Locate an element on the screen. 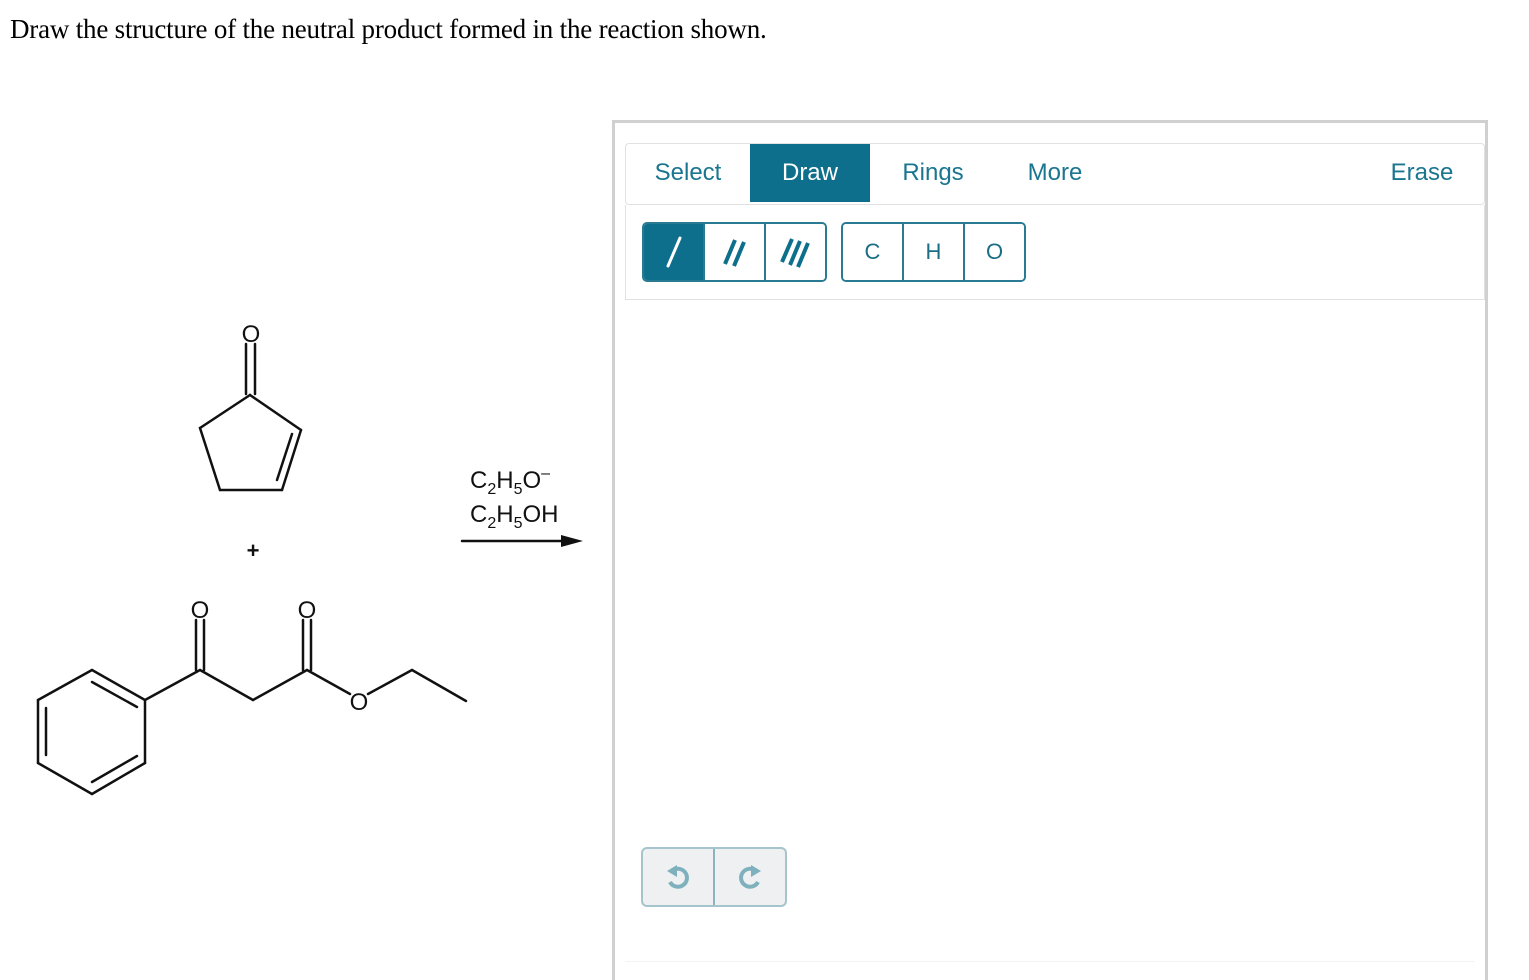  bond-tool-group is located at coordinates (734, 252).